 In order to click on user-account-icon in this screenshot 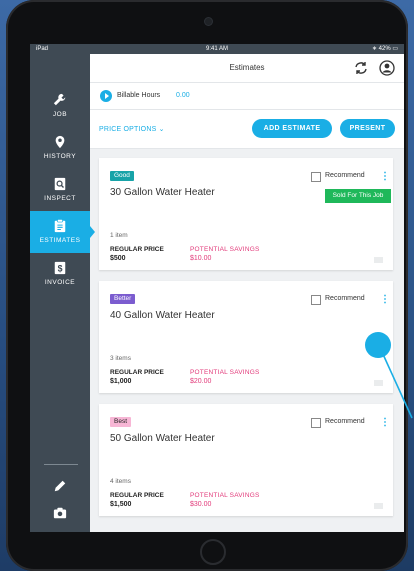, I will do `click(387, 68)`.